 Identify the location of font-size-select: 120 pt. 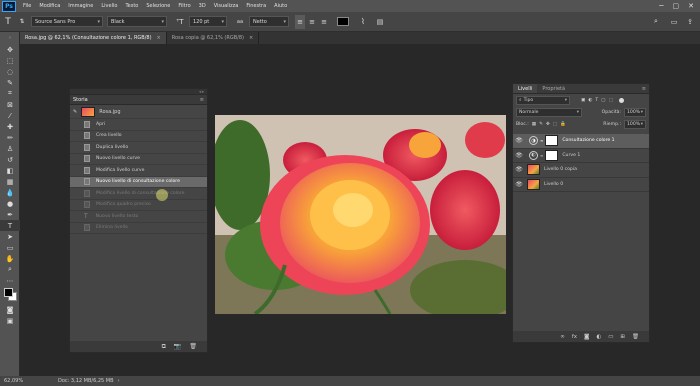
(208, 21).